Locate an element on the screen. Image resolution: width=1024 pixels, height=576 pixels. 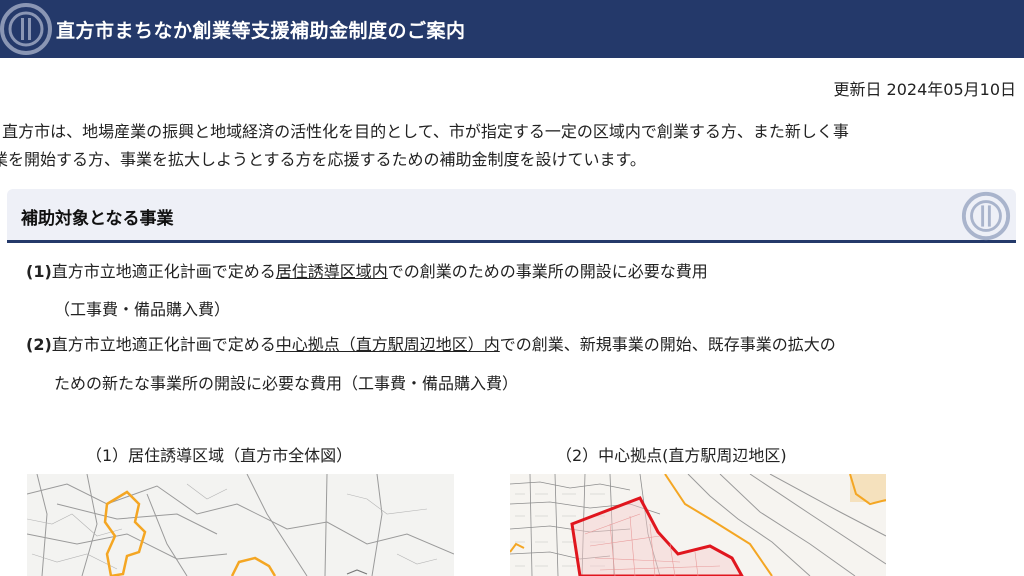
section-title: 補助対象となる事業 is located at coordinates (97, 219).